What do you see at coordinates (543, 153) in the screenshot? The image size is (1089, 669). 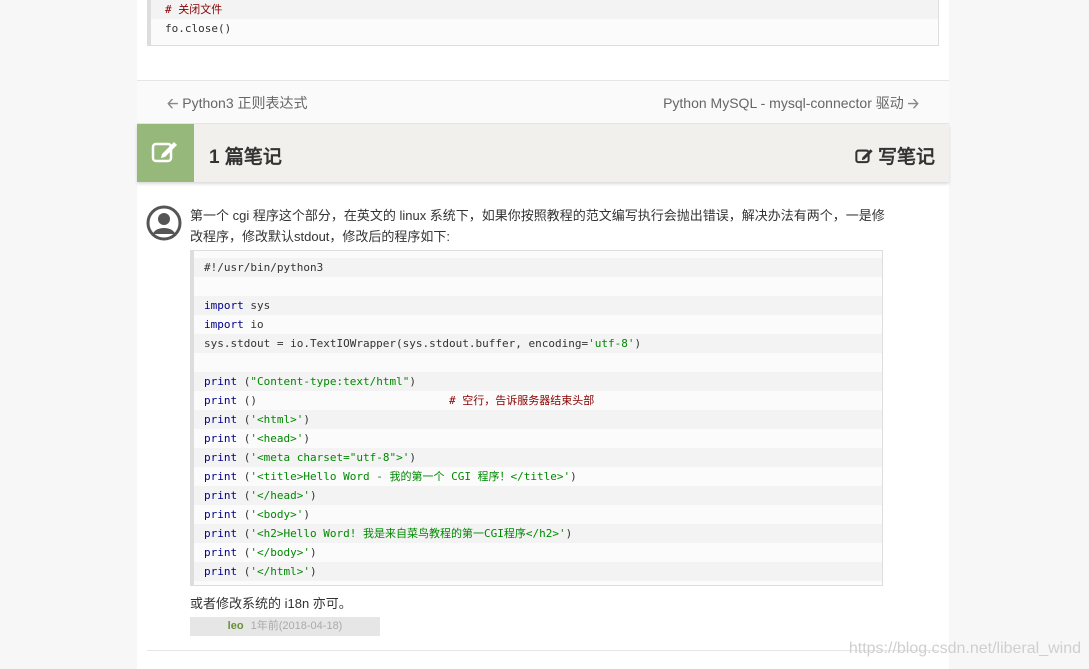 I see `notes-header: 1 篇笔记 写笔记` at bounding box center [543, 153].